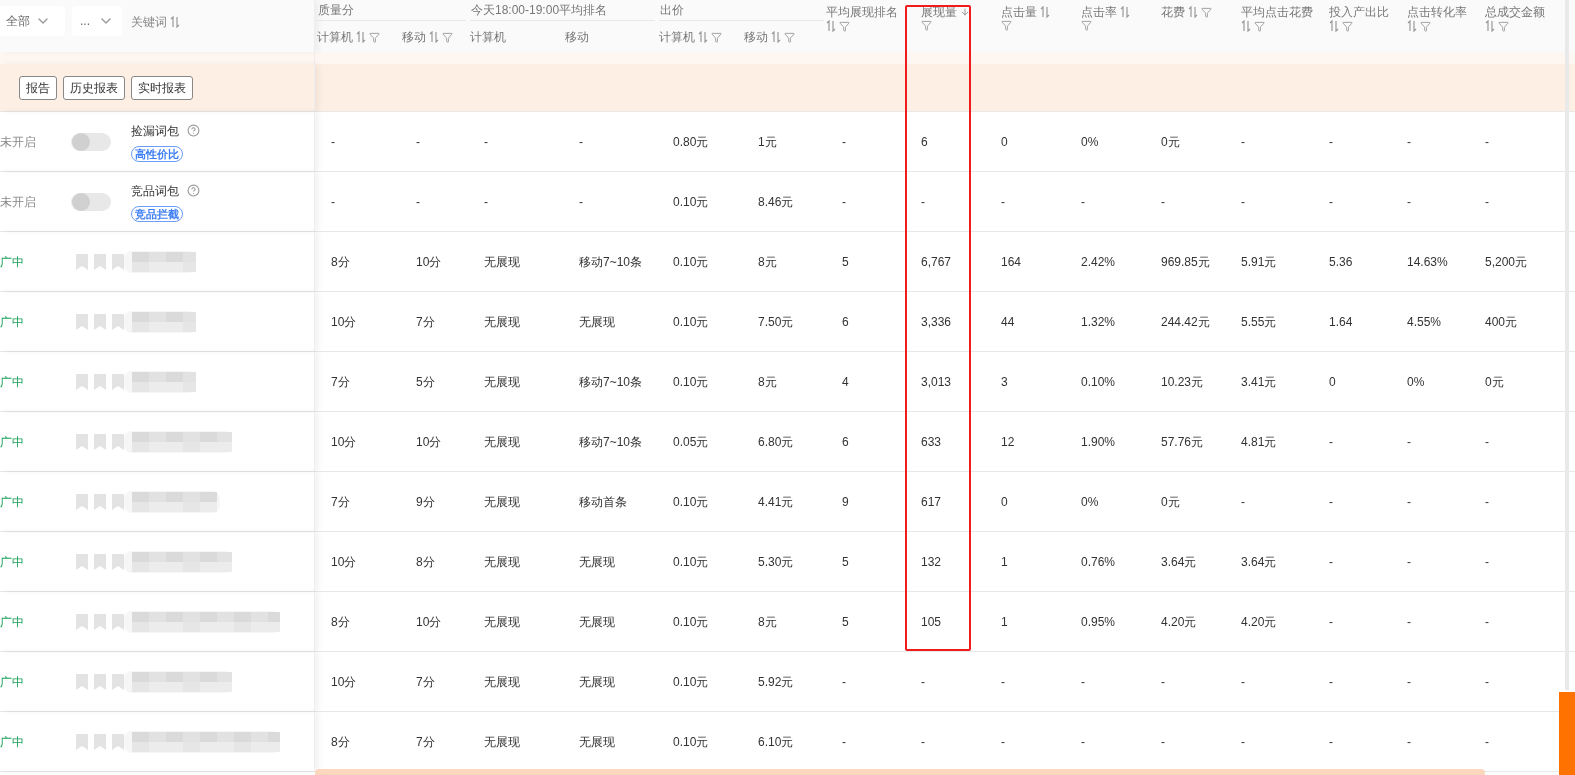  I want to click on table-cell-text: 5.55元, so click(1259, 322).